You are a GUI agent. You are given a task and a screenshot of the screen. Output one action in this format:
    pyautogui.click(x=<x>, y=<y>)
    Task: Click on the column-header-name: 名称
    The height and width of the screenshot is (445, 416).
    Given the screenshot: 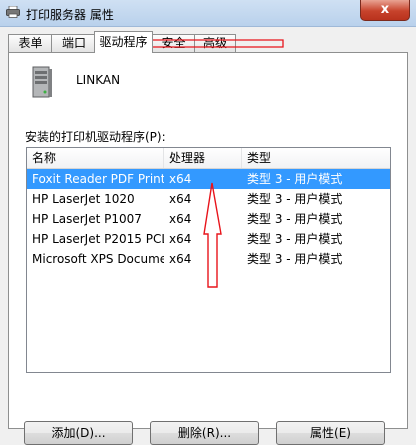 What is the action you would take?
    pyautogui.click(x=95, y=158)
    